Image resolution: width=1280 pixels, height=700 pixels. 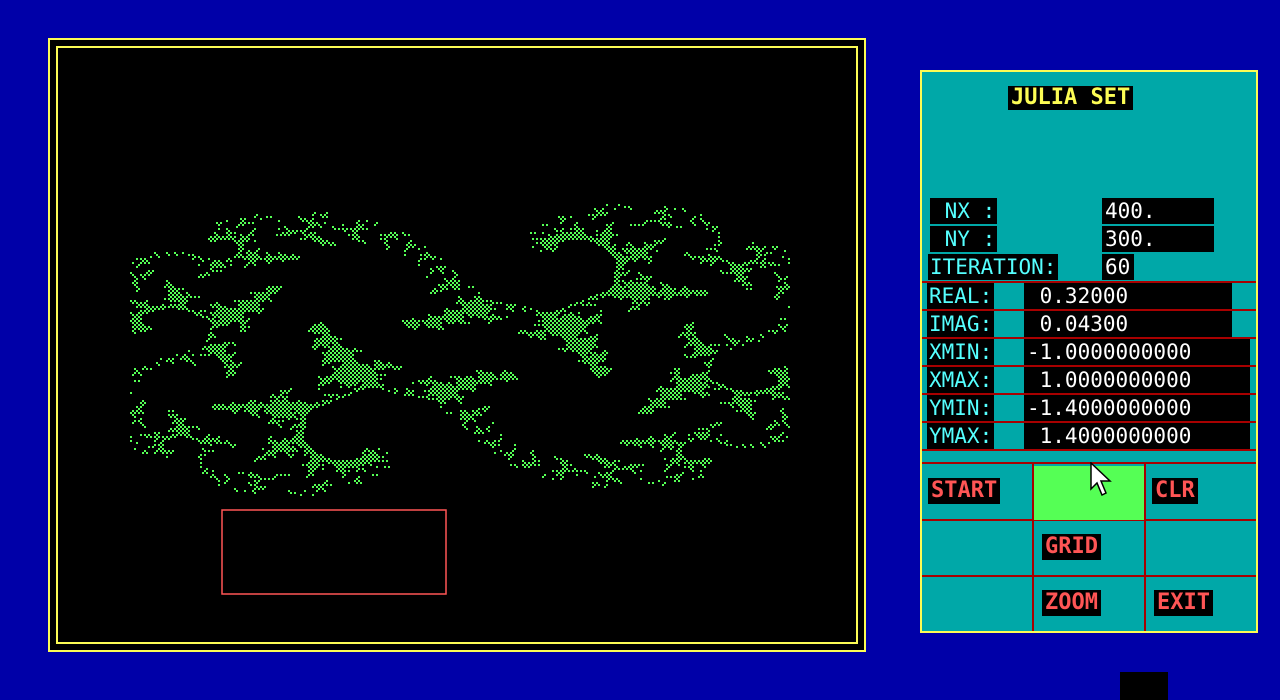 What do you see at coordinates (1137, 352) in the screenshot?
I see `xmin-field: -1.0000000000` at bounding box center [1137, 352].